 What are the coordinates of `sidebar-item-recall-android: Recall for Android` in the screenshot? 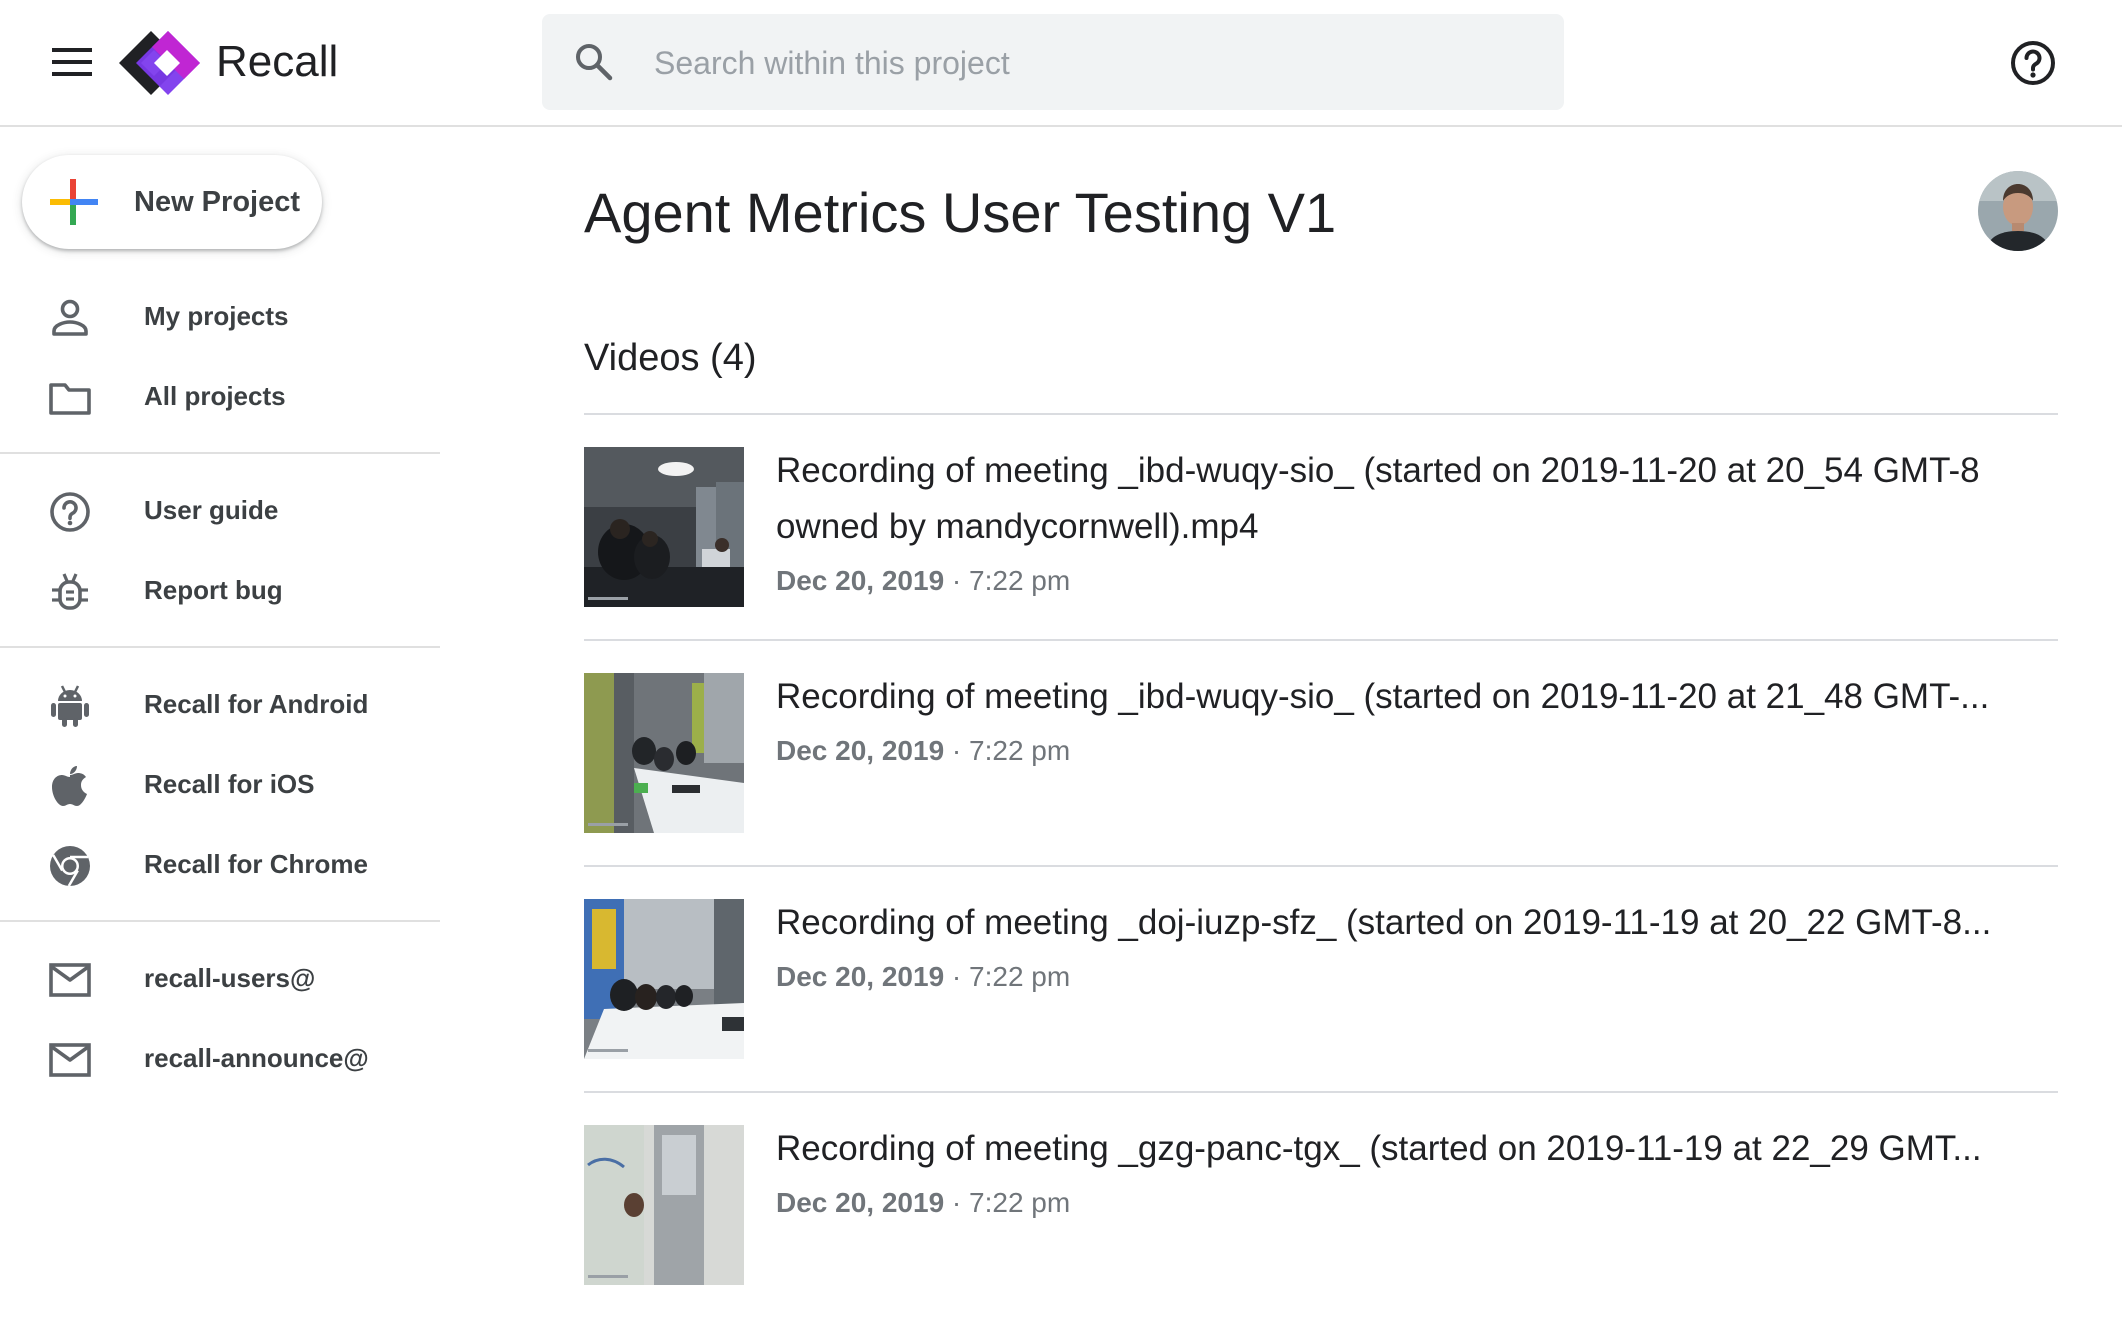 It's located at (220, 704).